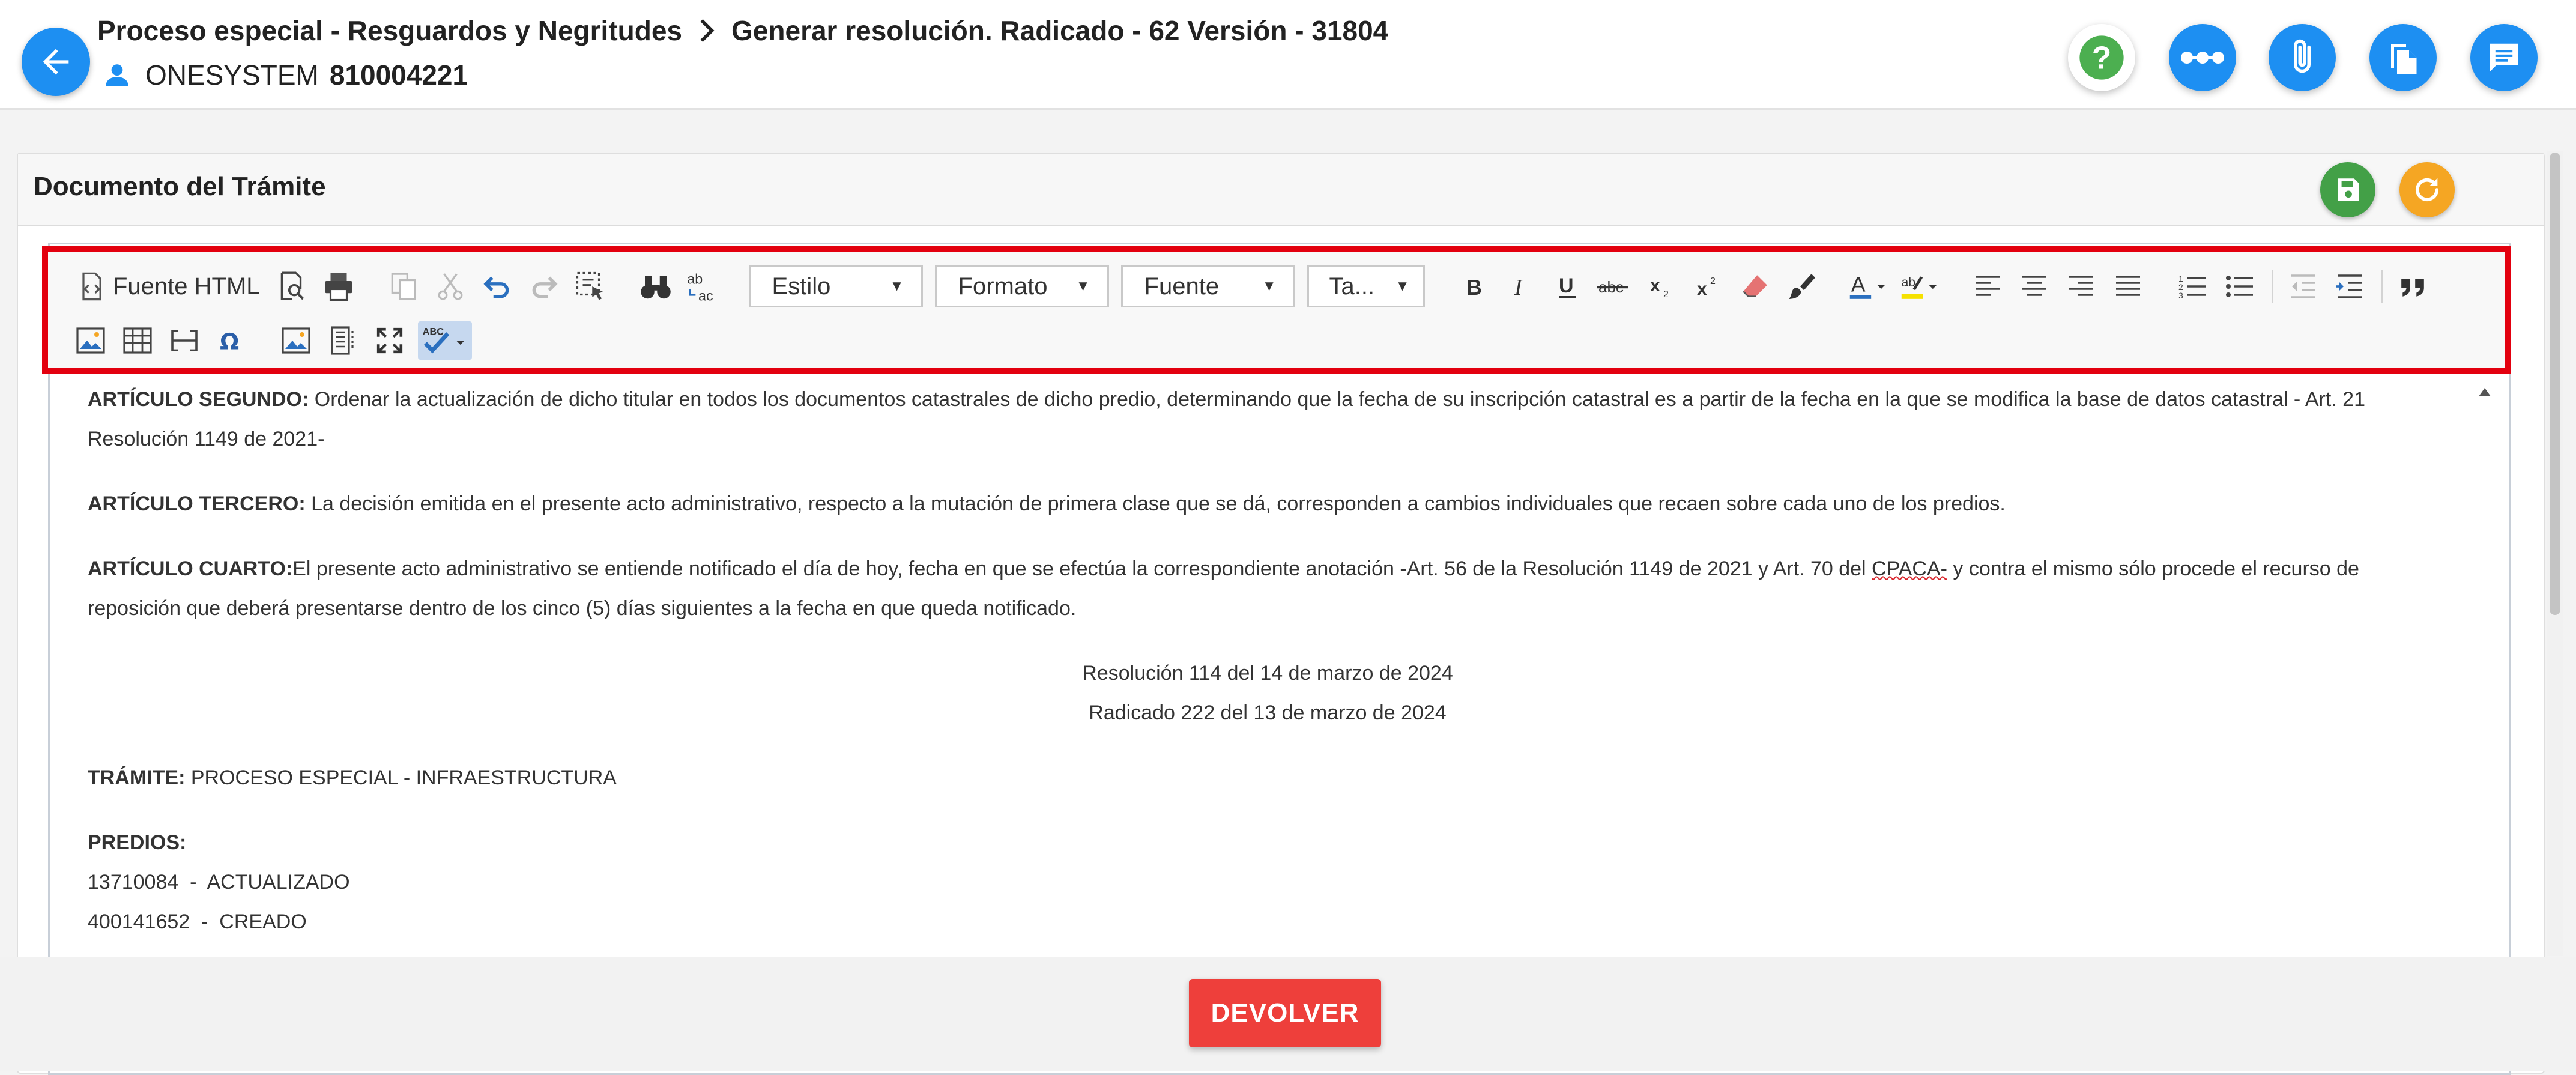 This screenshot has width=2576, height=1075. What do you see at coordinates (390, 340) in the screenshot?
I see `maximize-button` at bounding box center [390, 340].